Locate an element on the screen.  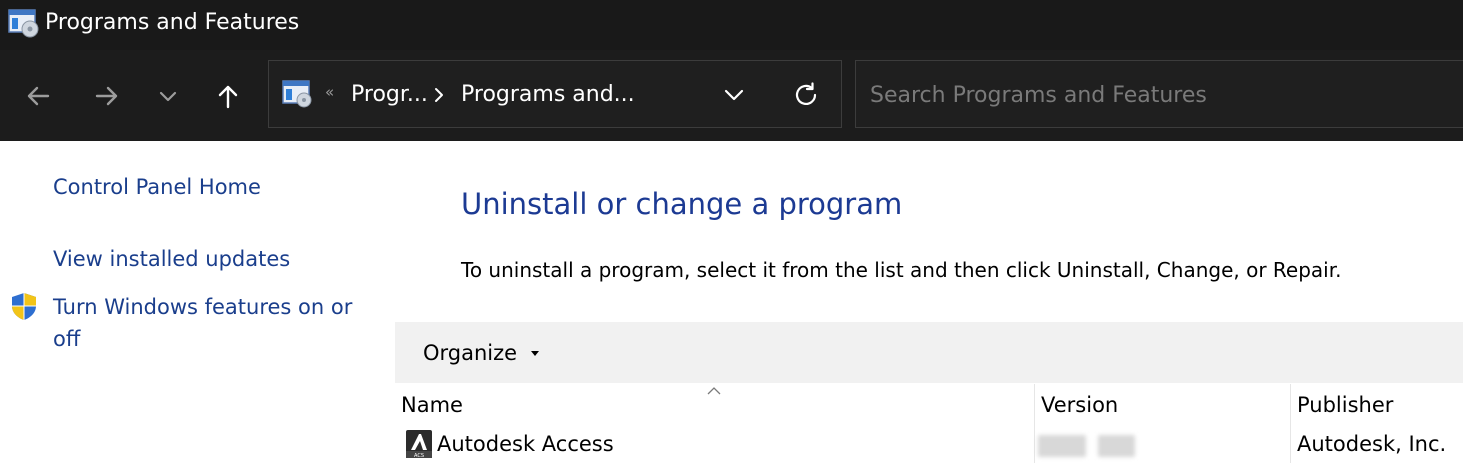
recent-locations-button is located at coordinates (168, 96).